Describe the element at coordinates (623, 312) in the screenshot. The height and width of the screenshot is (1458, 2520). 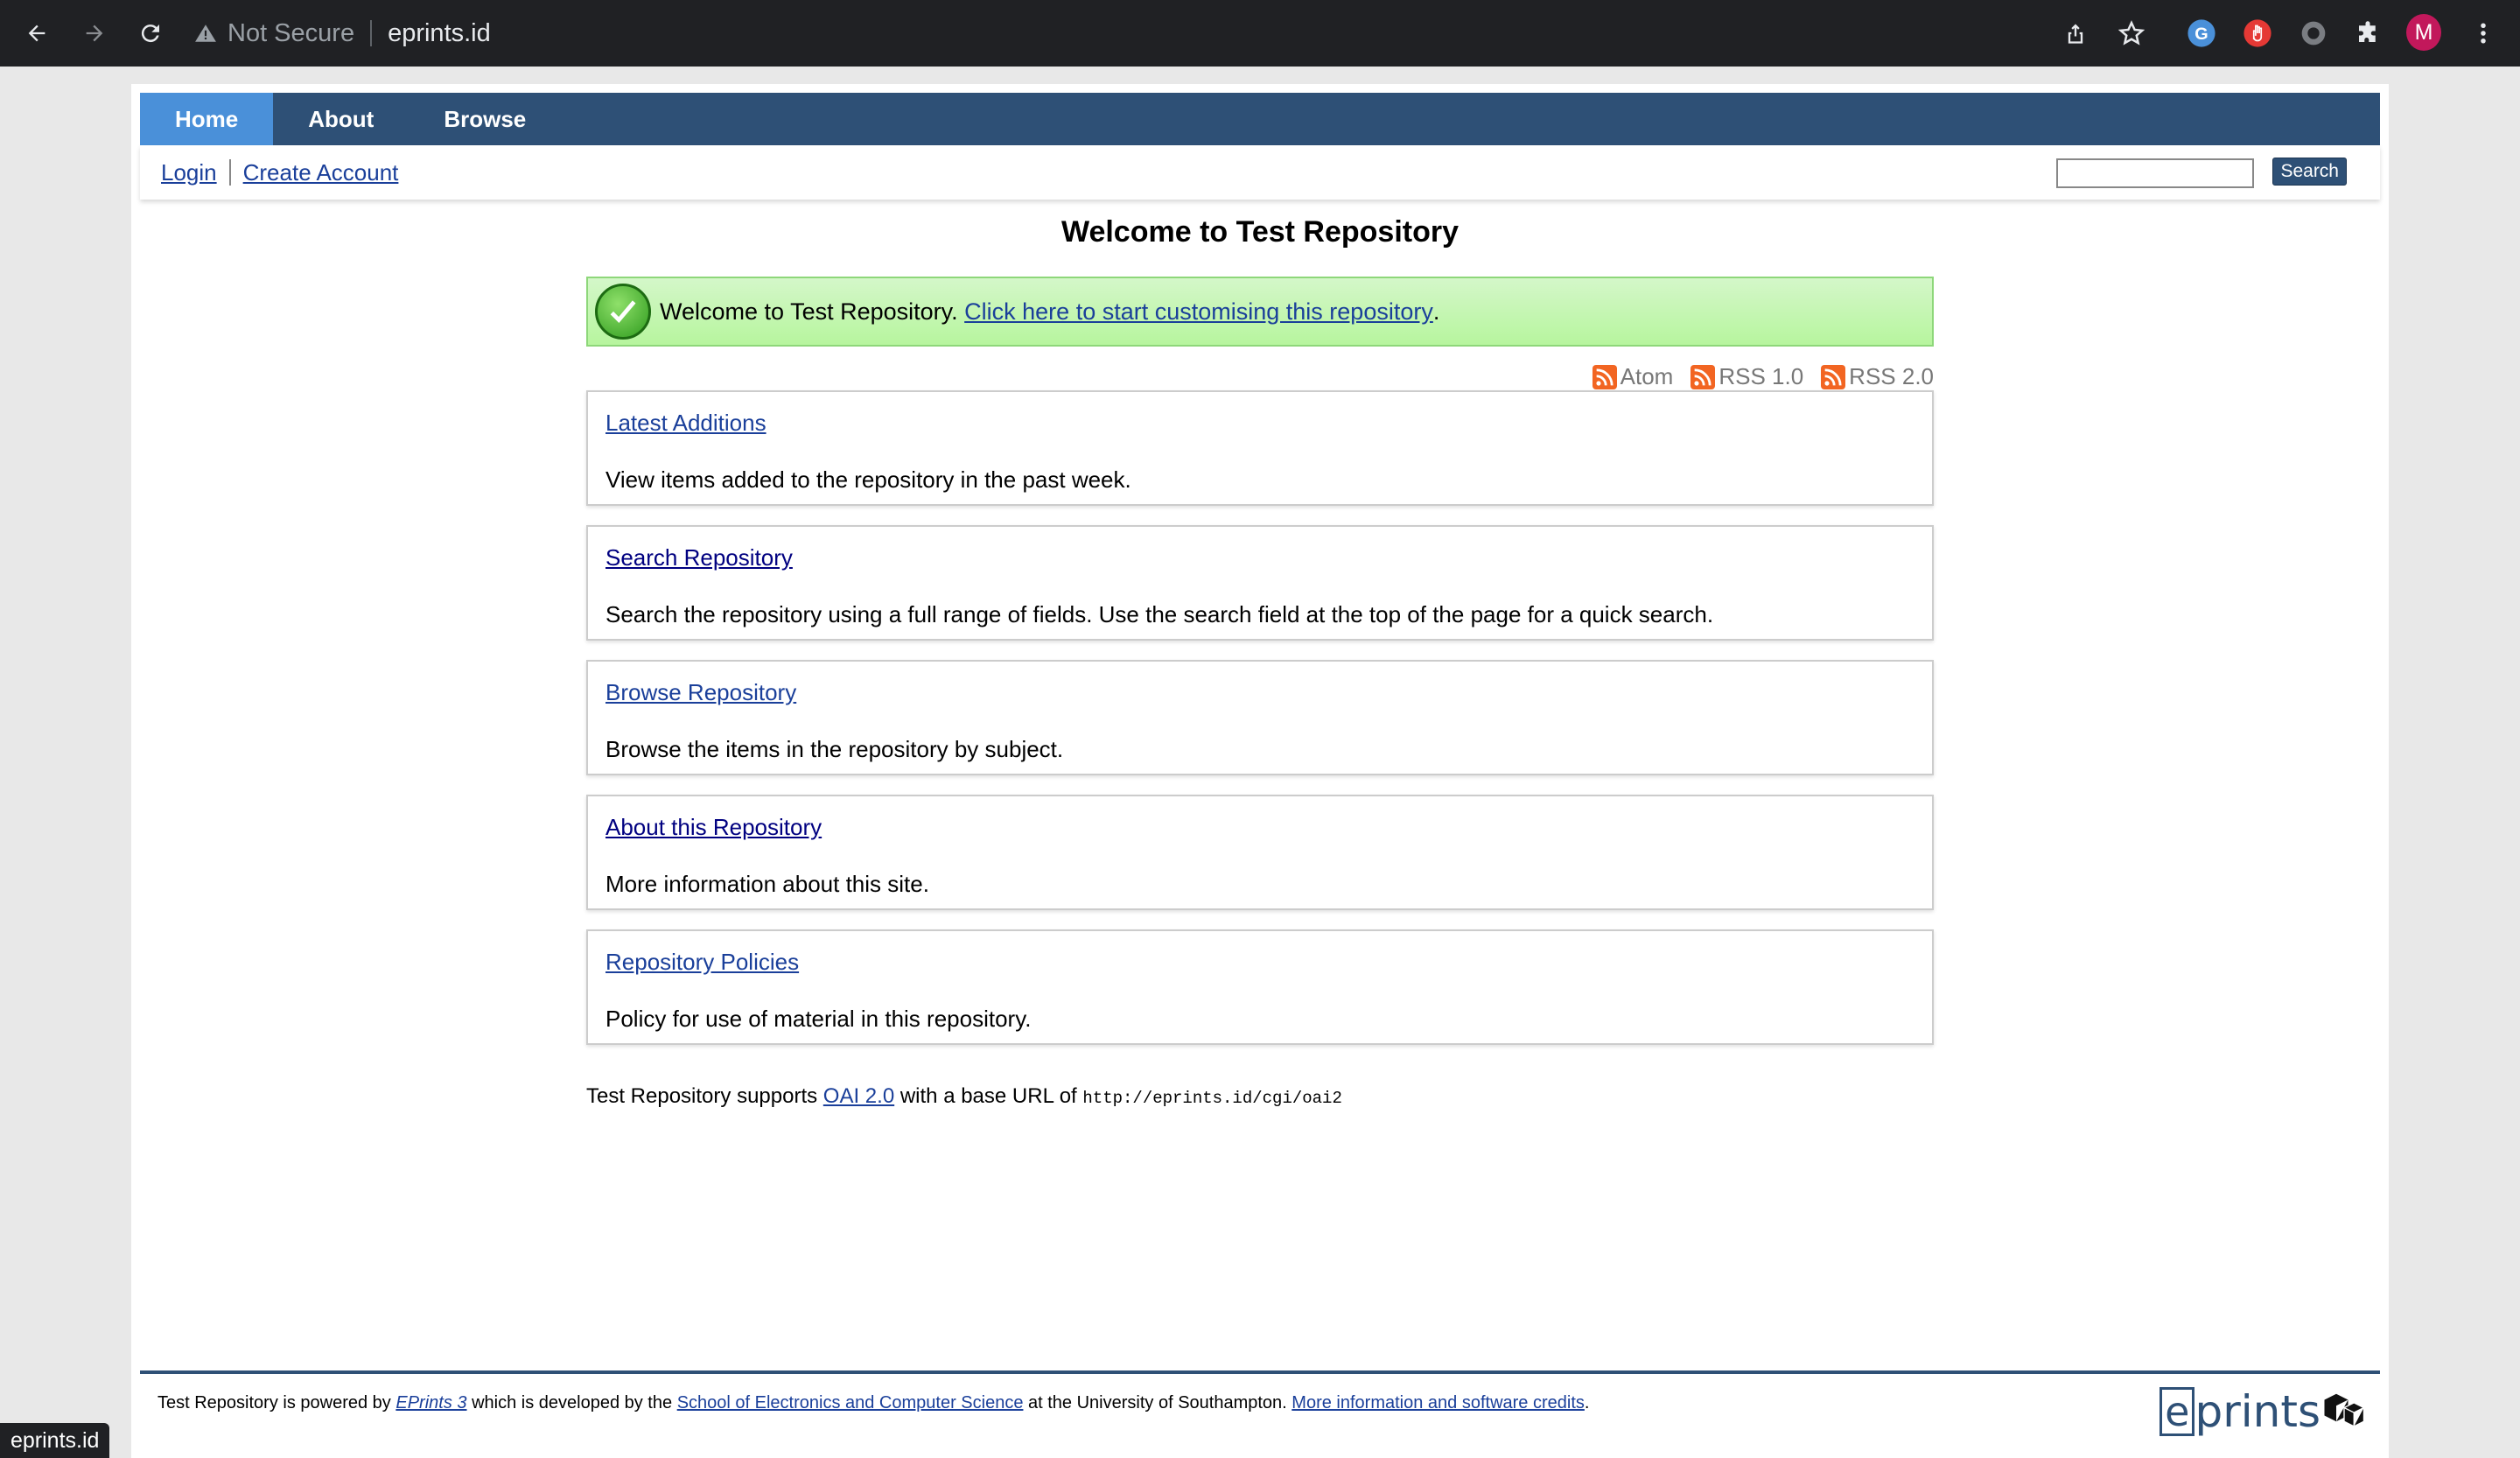
I see `check-icon` at that location.